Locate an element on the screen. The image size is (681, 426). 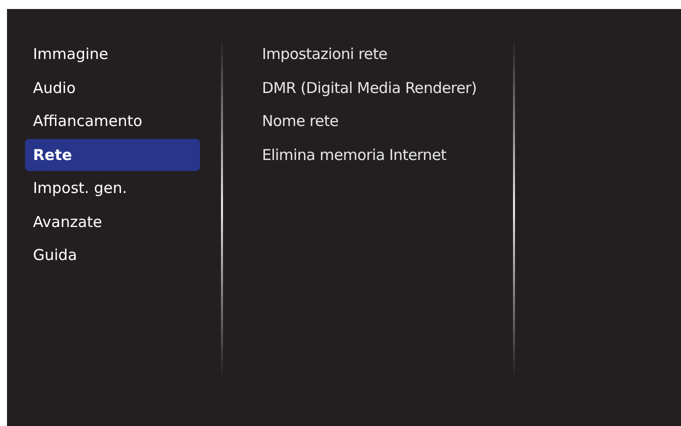
menu-item: Immagine is located at coordinates (112, 54).